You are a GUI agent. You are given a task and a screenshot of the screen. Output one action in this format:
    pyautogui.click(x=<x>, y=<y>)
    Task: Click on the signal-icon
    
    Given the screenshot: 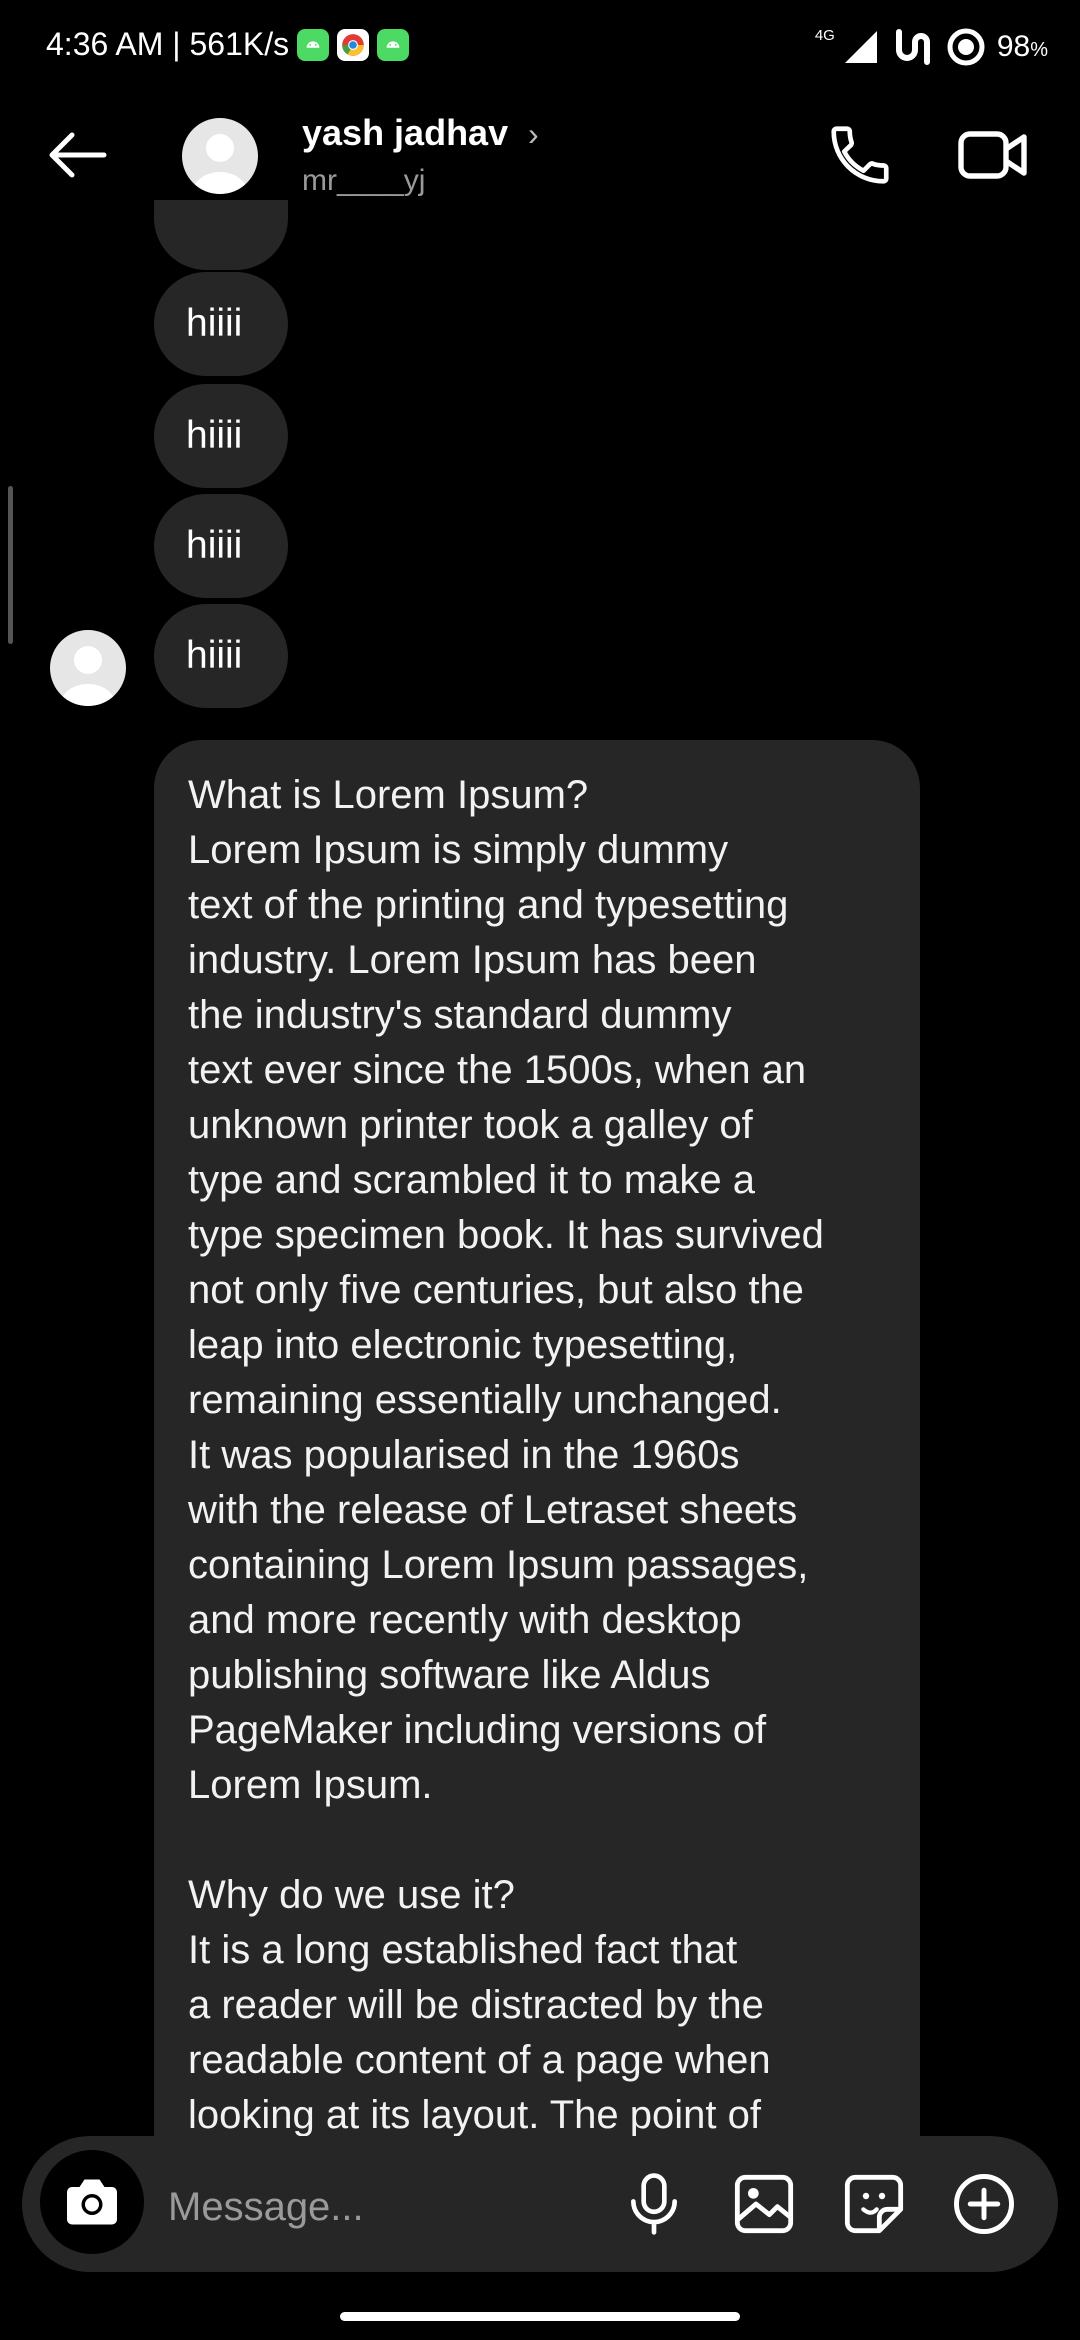 What is the action you would take?
    pyautogui.click(x=860, y=47)
    